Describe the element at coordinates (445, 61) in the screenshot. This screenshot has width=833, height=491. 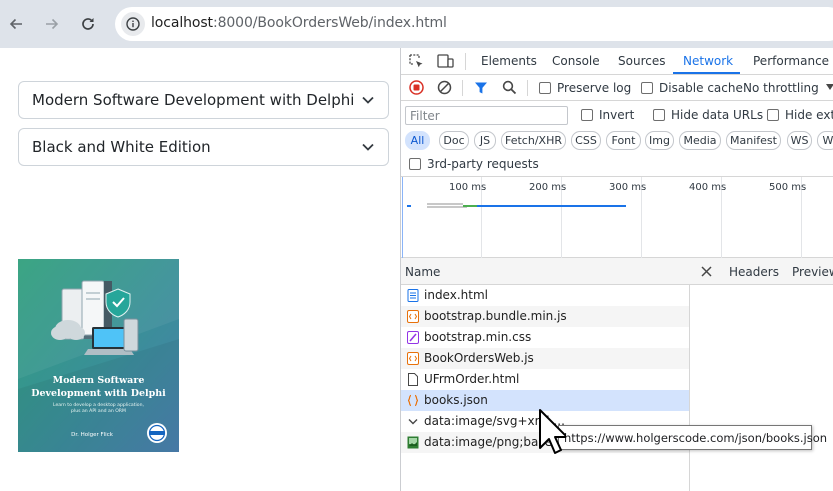
I see `device-toolbar-icon` at that location.